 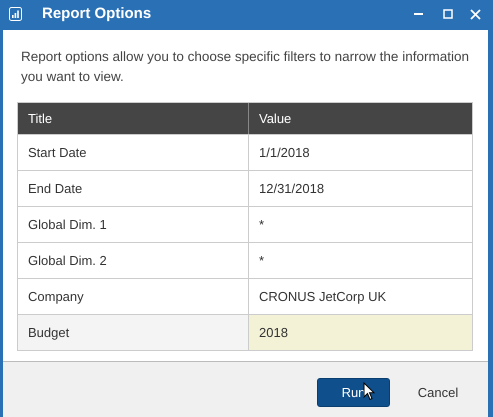 What do you see at coordinates (97, 14) in the screenshot?
I see `window-title: Report Options` at bounding box center [97, 14].